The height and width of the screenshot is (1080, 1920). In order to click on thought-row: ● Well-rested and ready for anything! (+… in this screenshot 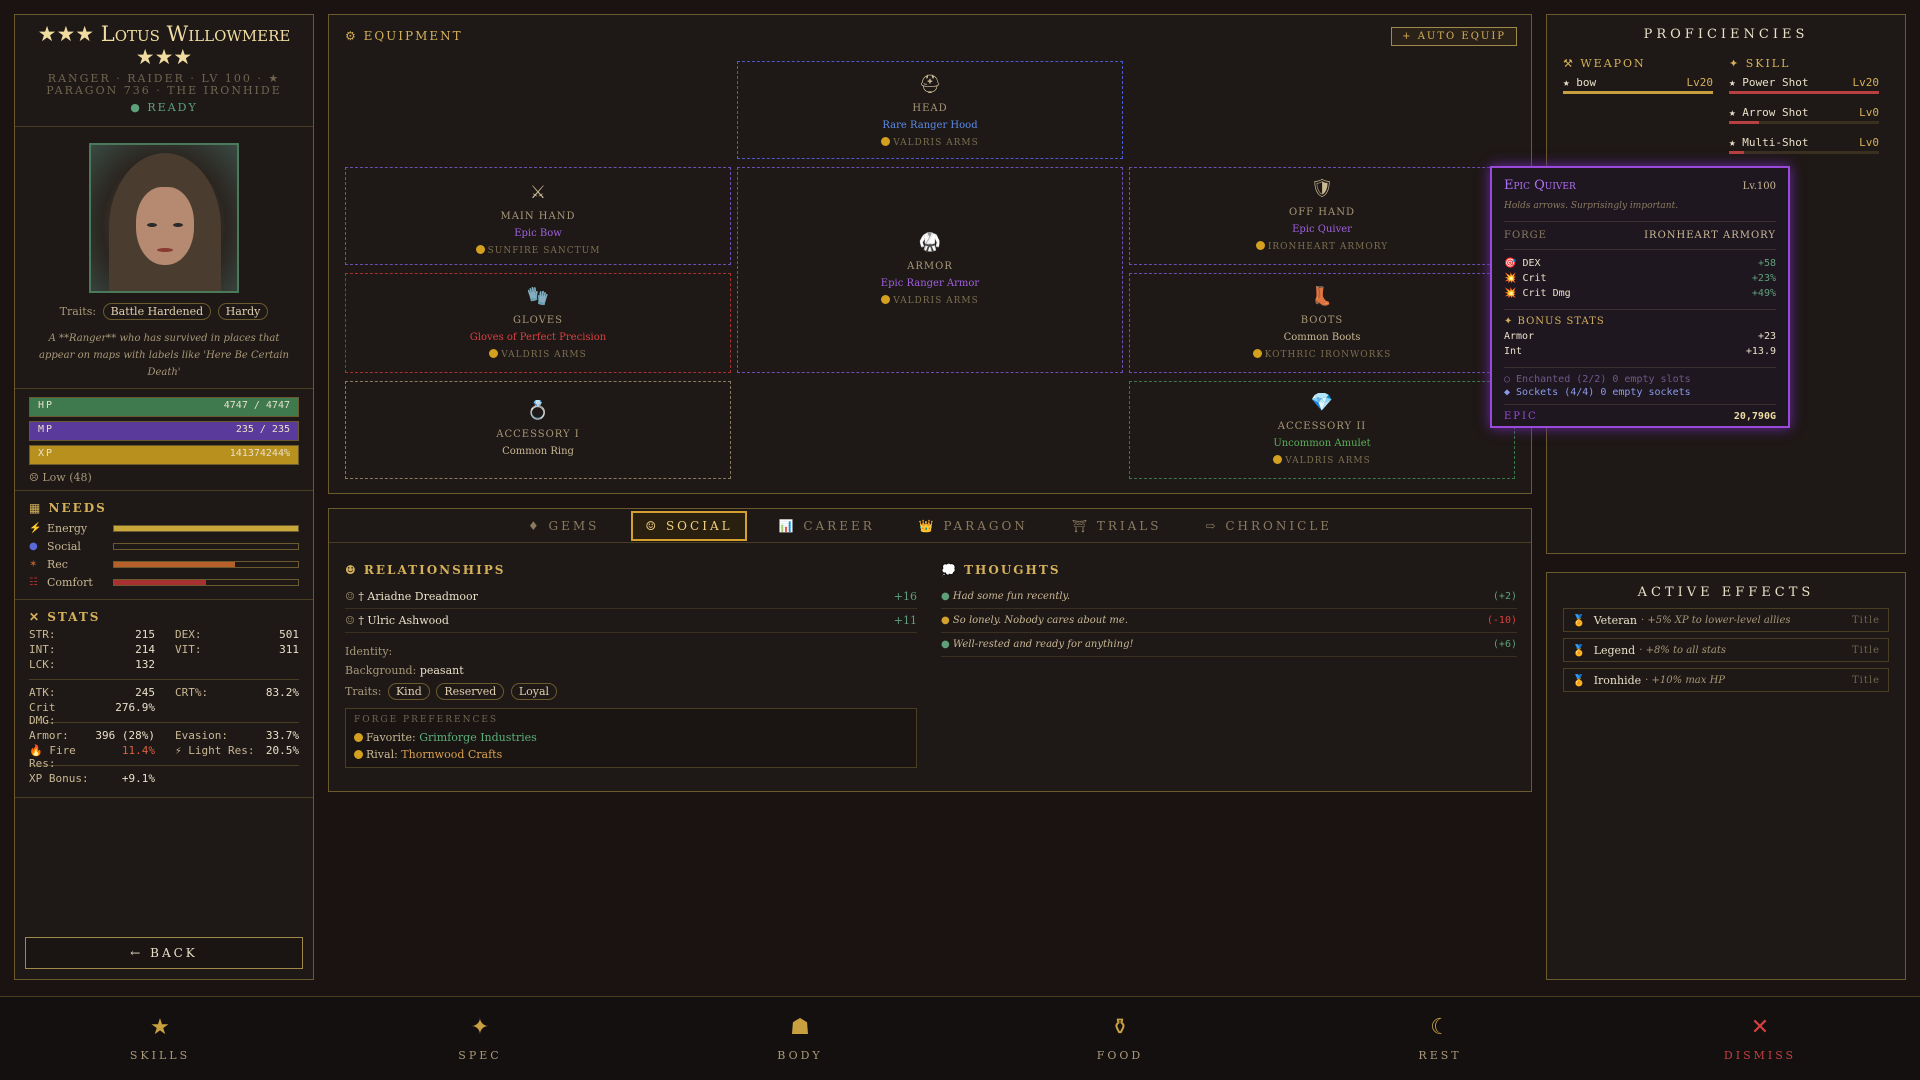, I will do `click(1229, 645)`.